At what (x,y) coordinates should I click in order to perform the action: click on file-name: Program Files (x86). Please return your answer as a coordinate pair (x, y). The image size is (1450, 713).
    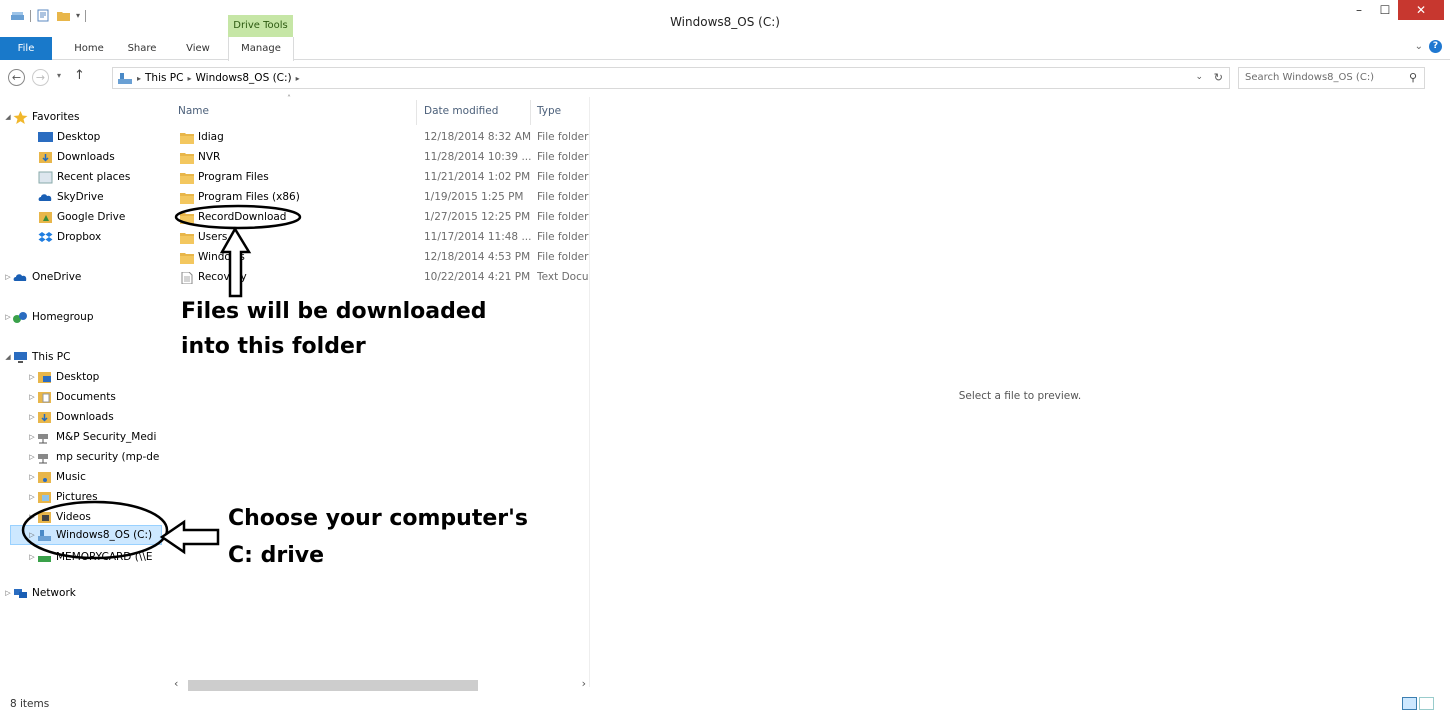
    Looking at the image, I should click on (249, 197).